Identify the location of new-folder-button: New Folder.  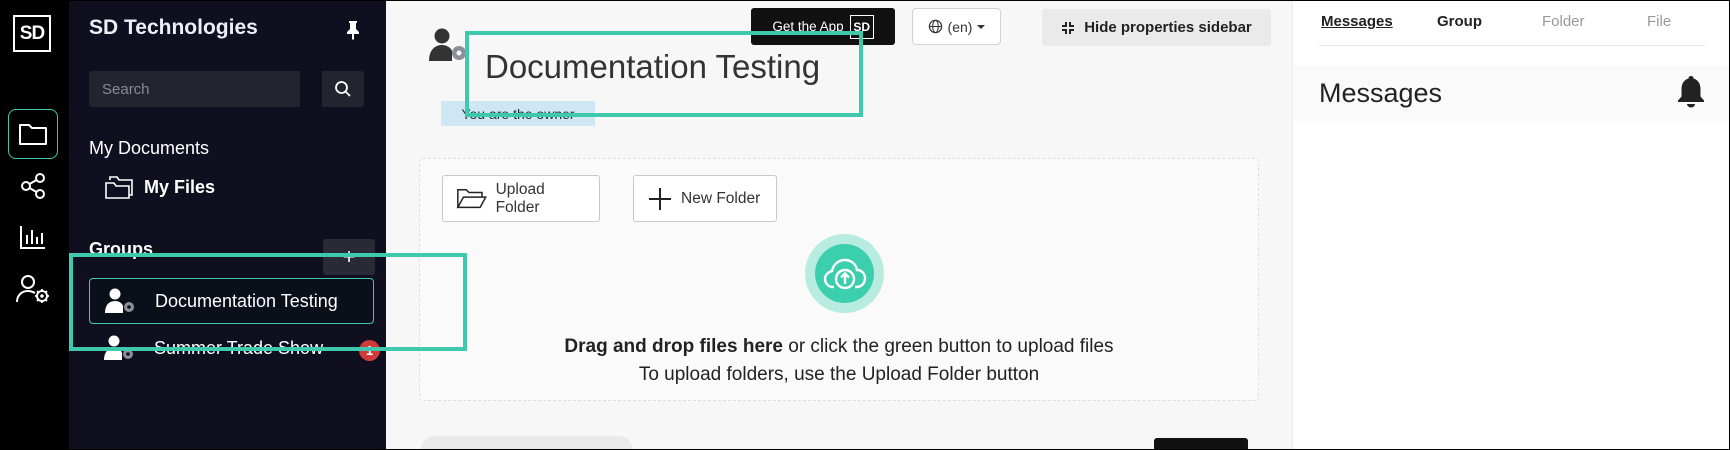
(705, 198).